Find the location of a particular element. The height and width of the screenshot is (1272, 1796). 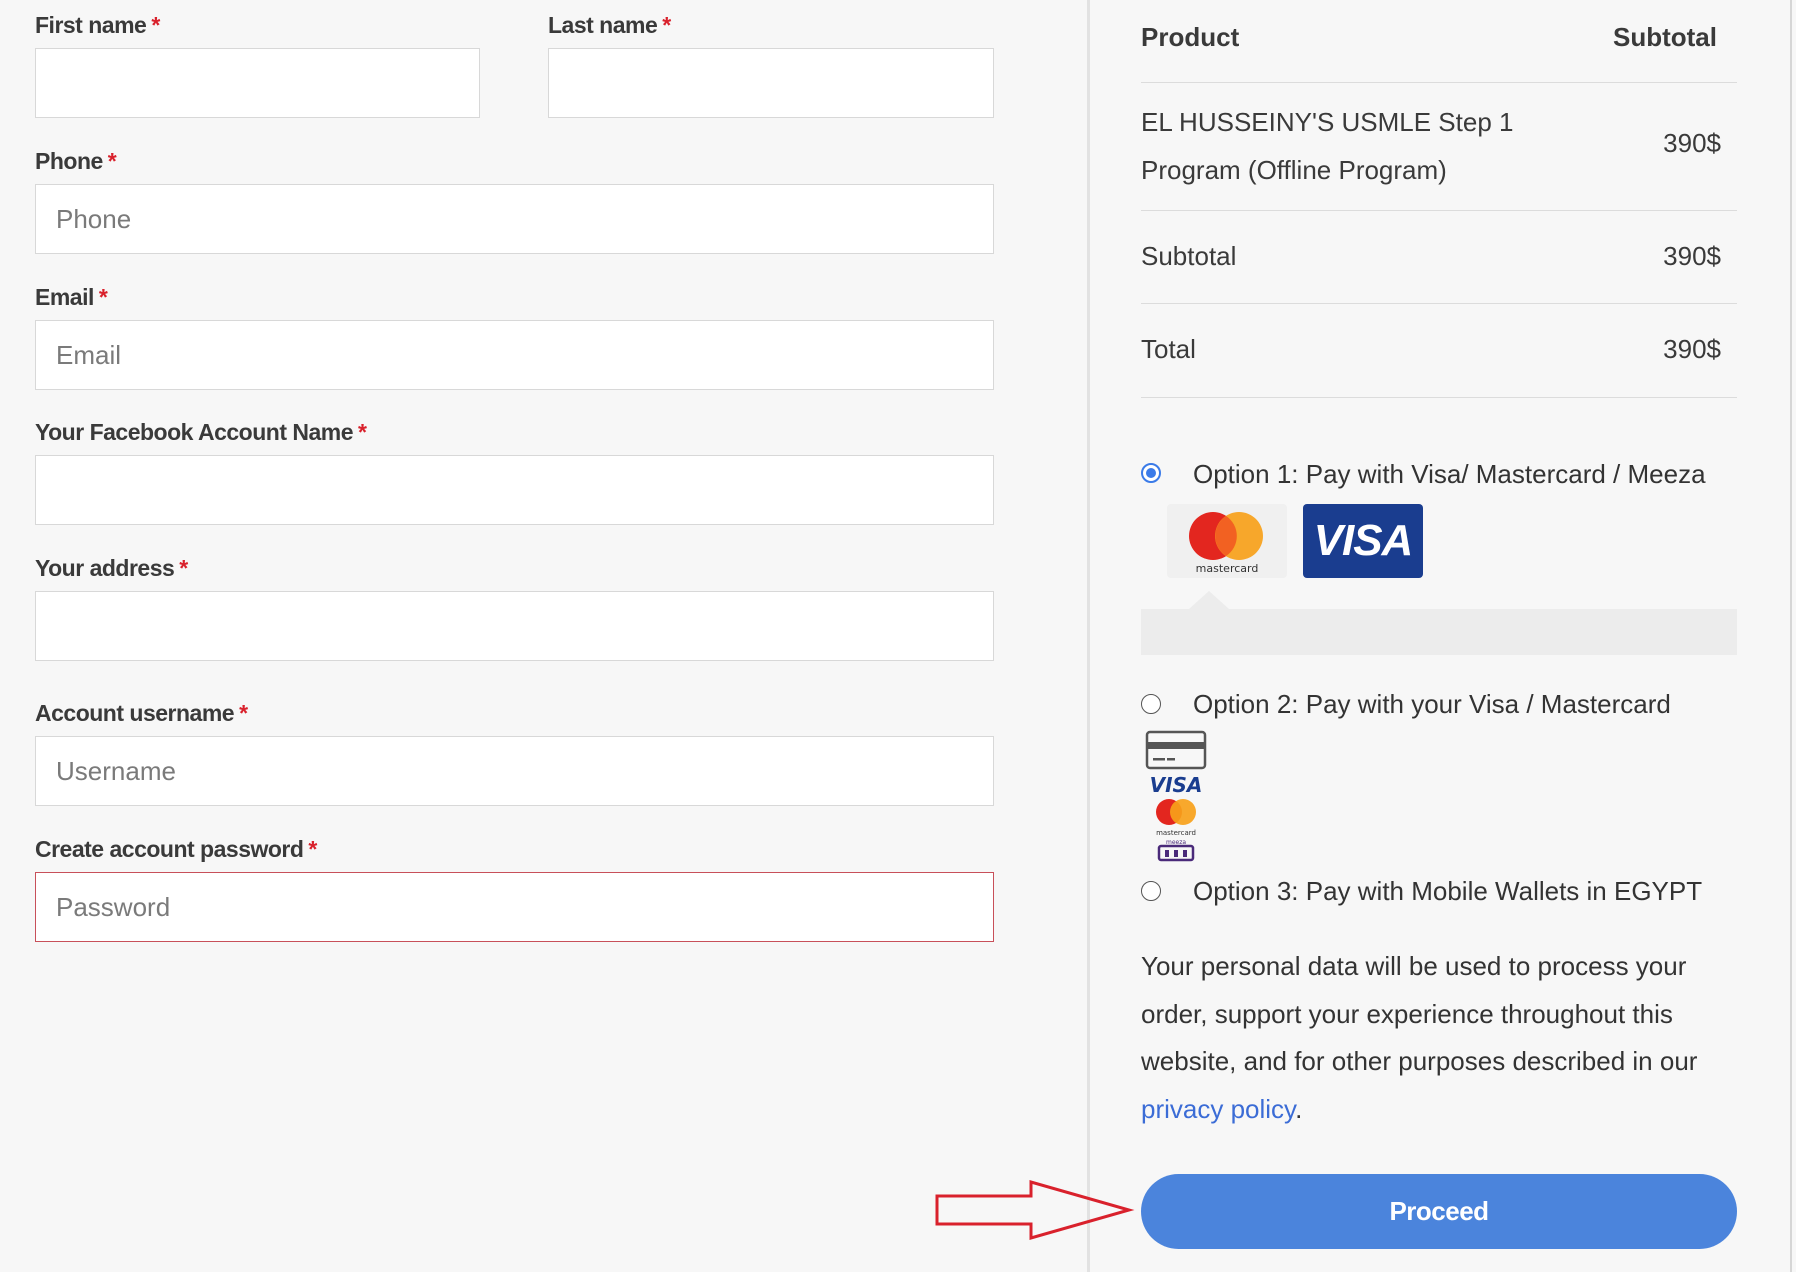

payment-description-box is located at coordinates (1439, 632).